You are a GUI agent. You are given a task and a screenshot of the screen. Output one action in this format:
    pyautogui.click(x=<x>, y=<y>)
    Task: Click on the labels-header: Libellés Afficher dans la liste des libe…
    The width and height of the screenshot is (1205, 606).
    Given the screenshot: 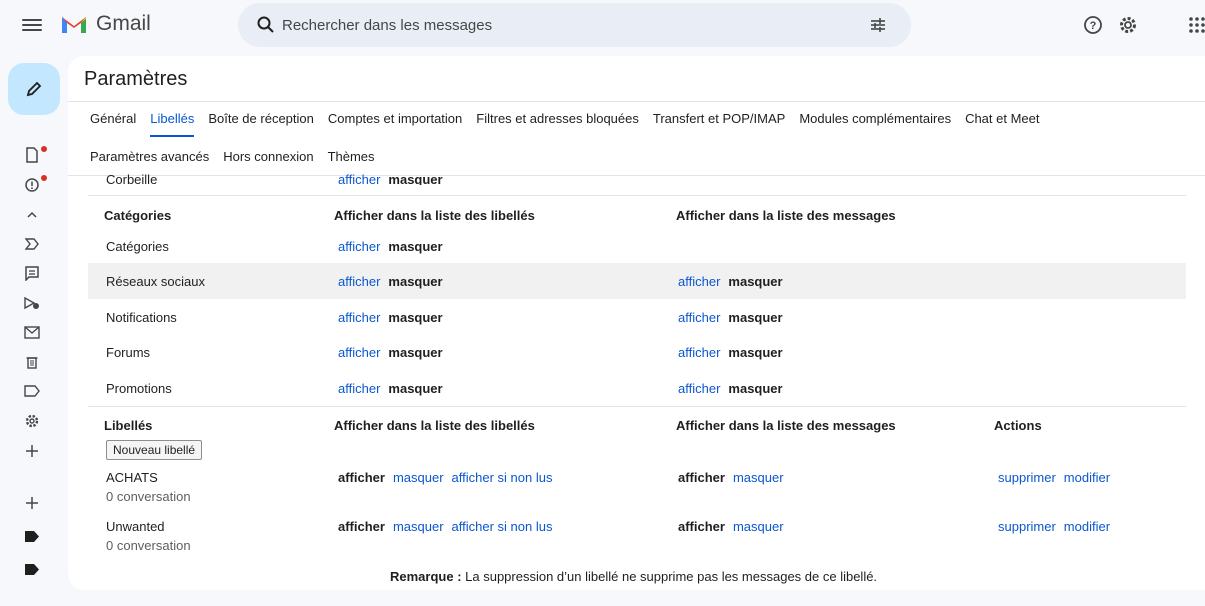 What is the action you would take?
    pyautogui.click(x=637, y=427)
    